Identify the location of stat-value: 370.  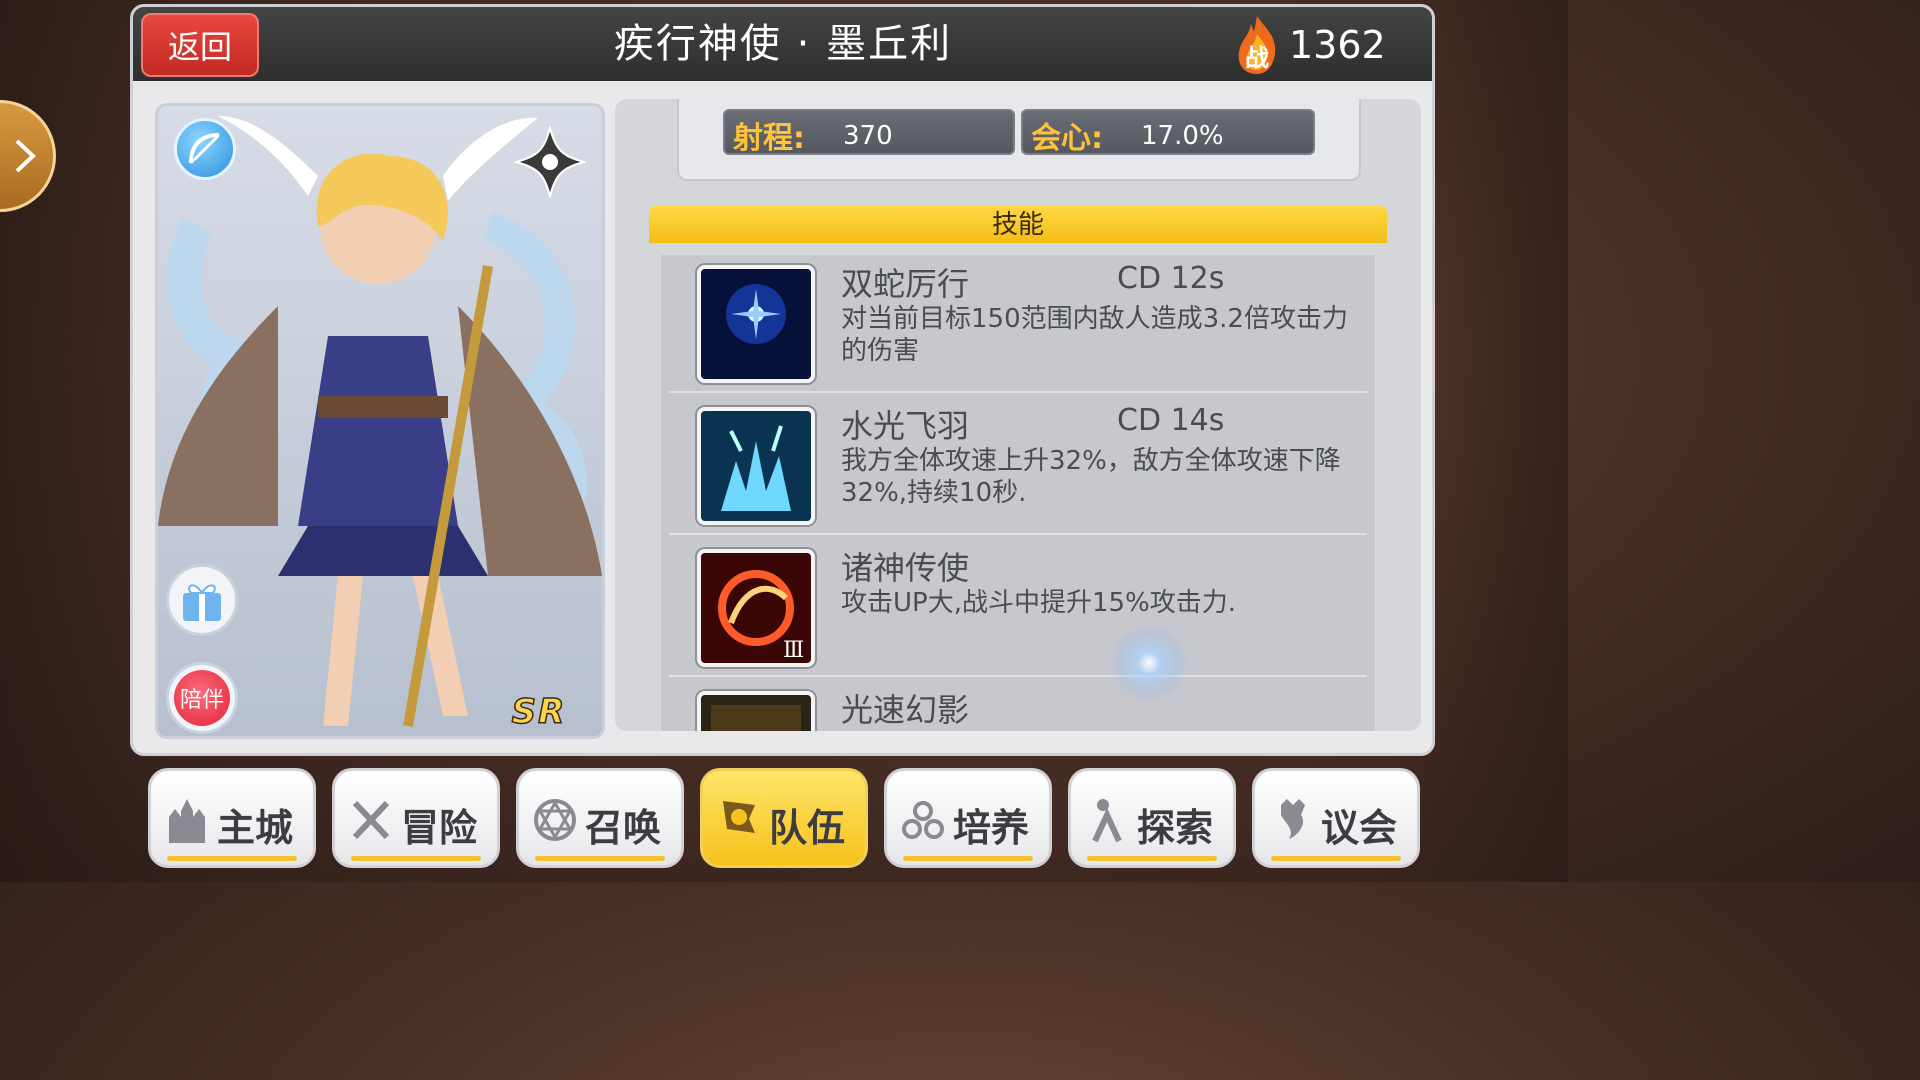
(868, 136).